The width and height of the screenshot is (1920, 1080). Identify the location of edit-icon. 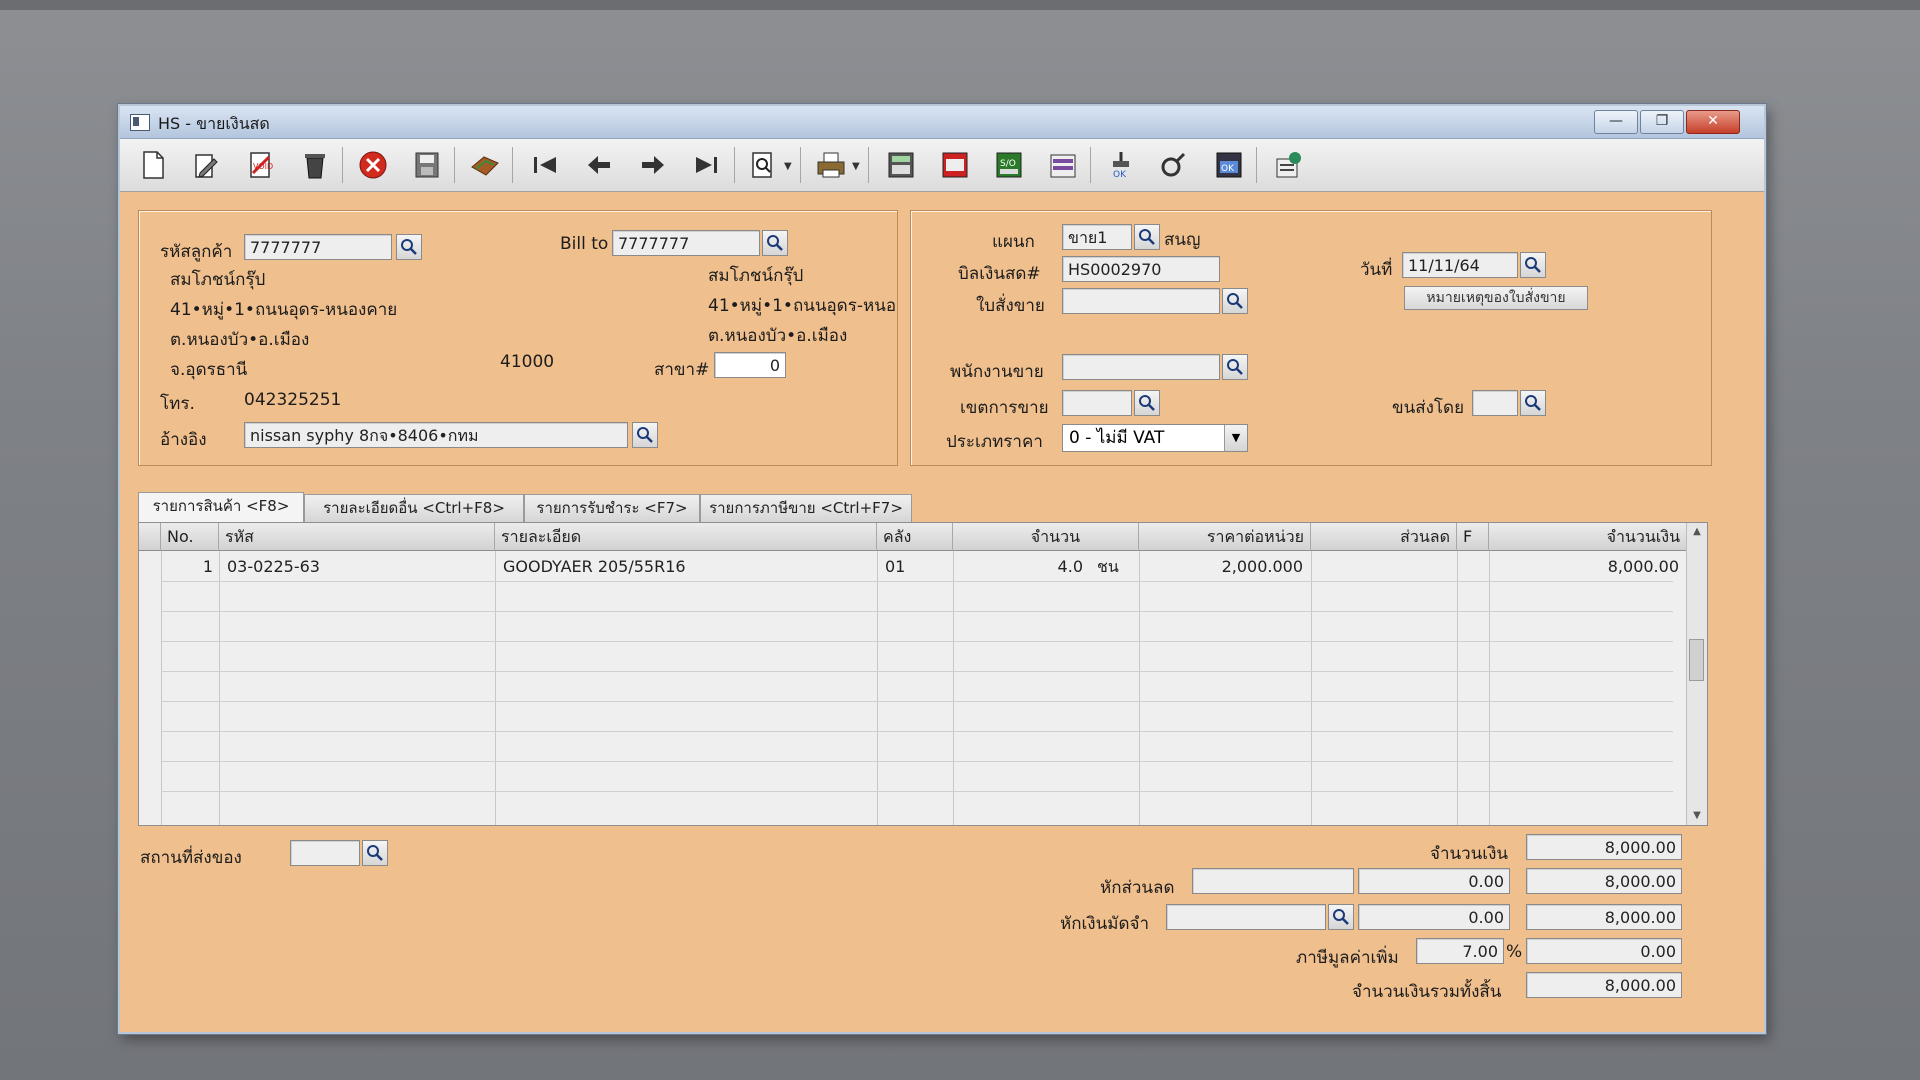
(207, 165).